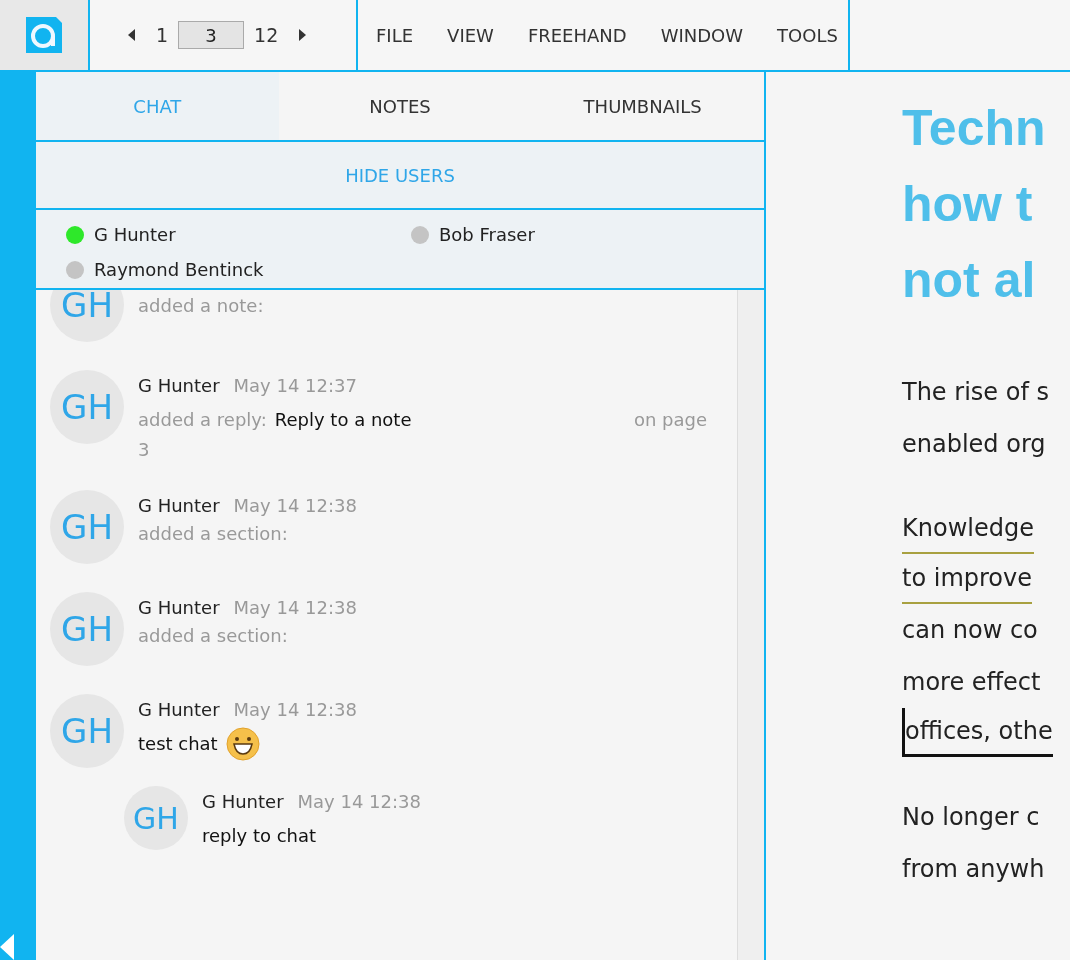 The height and width of the screenshot is (960, 1070). Describe the element at coordinates (302, 35) in the screenshot. I see `next-page-icon` at that location.